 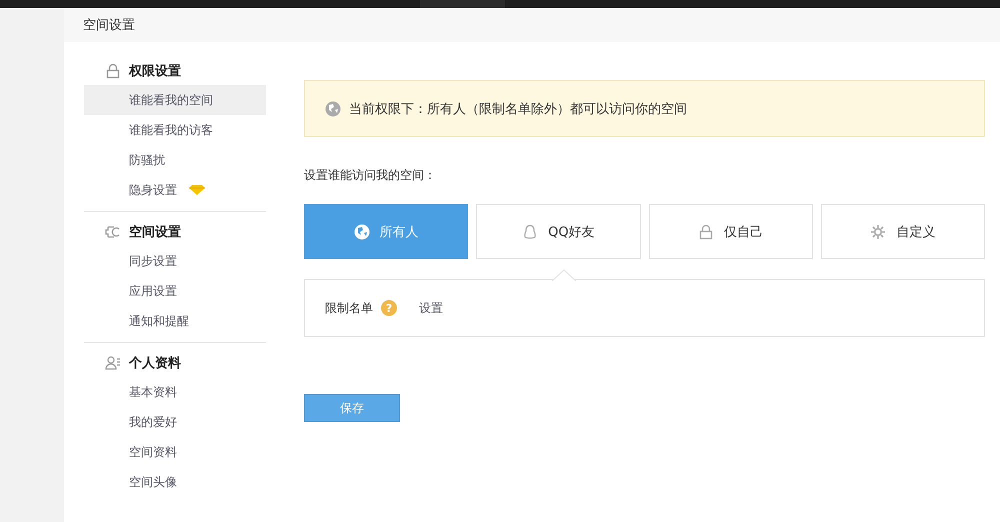 What do you see at coordinates (109, 25) in the screenshot?
I see `page-title: 空间设置` at bounding box center [109, 25].